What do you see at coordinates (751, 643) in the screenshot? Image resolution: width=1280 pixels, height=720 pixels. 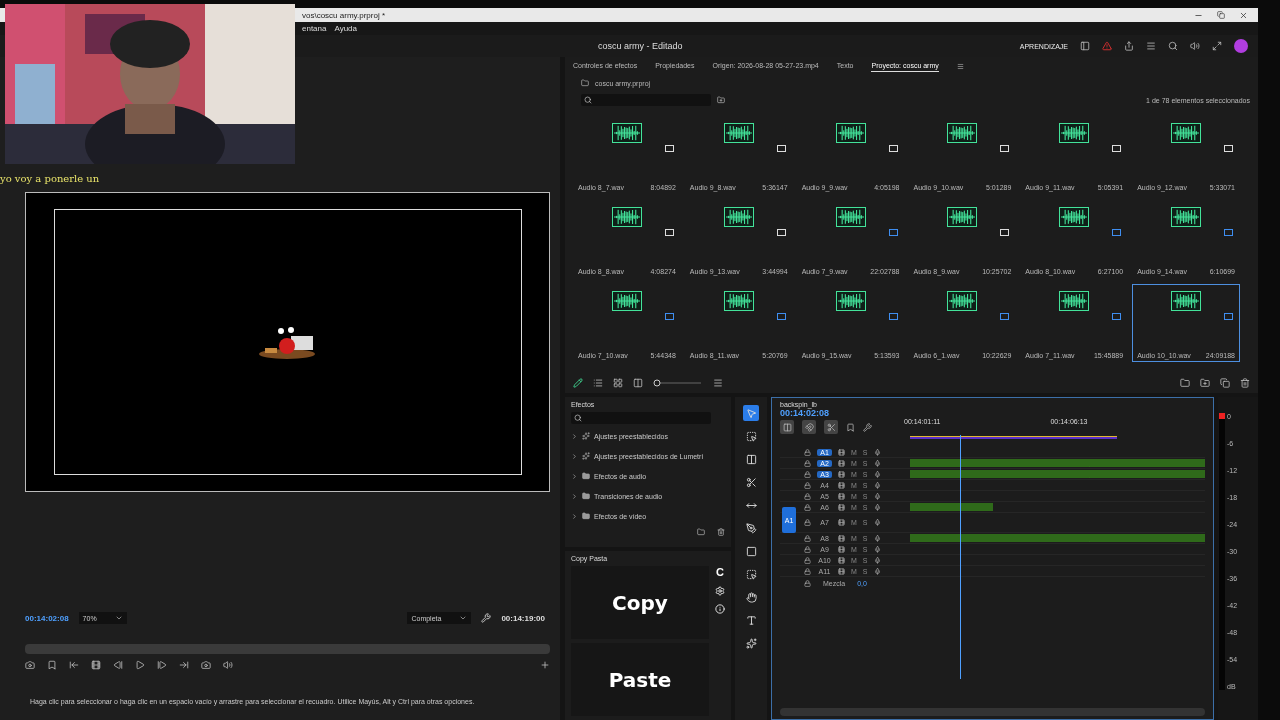 I see `sparkle-tool` at bounding box center [751, 643].